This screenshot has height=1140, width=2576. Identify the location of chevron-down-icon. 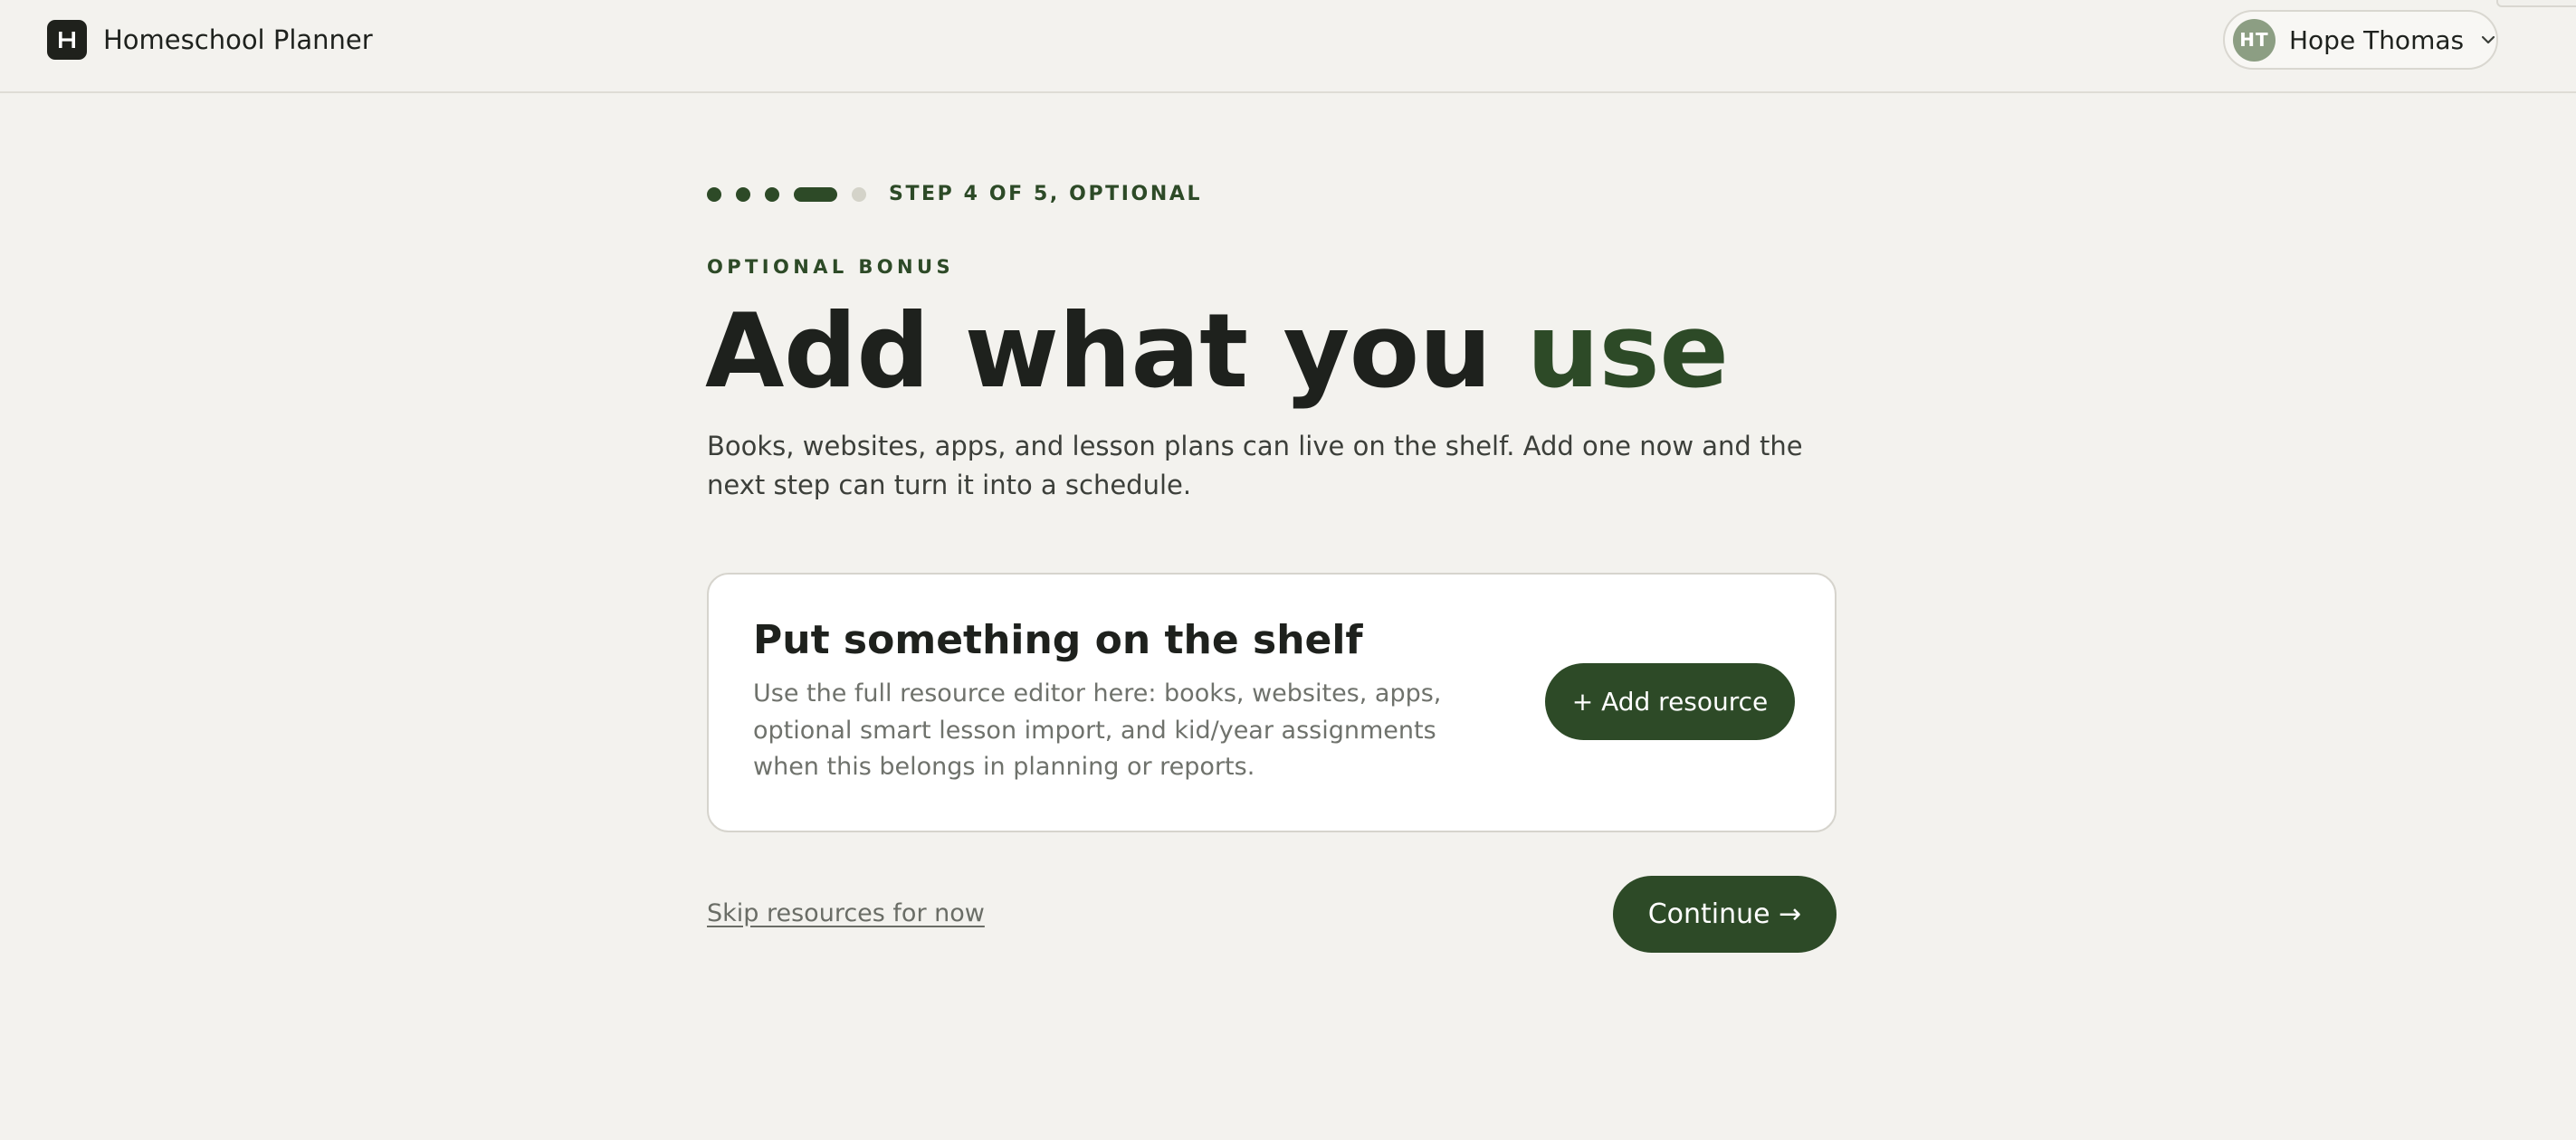
(2488, 40).